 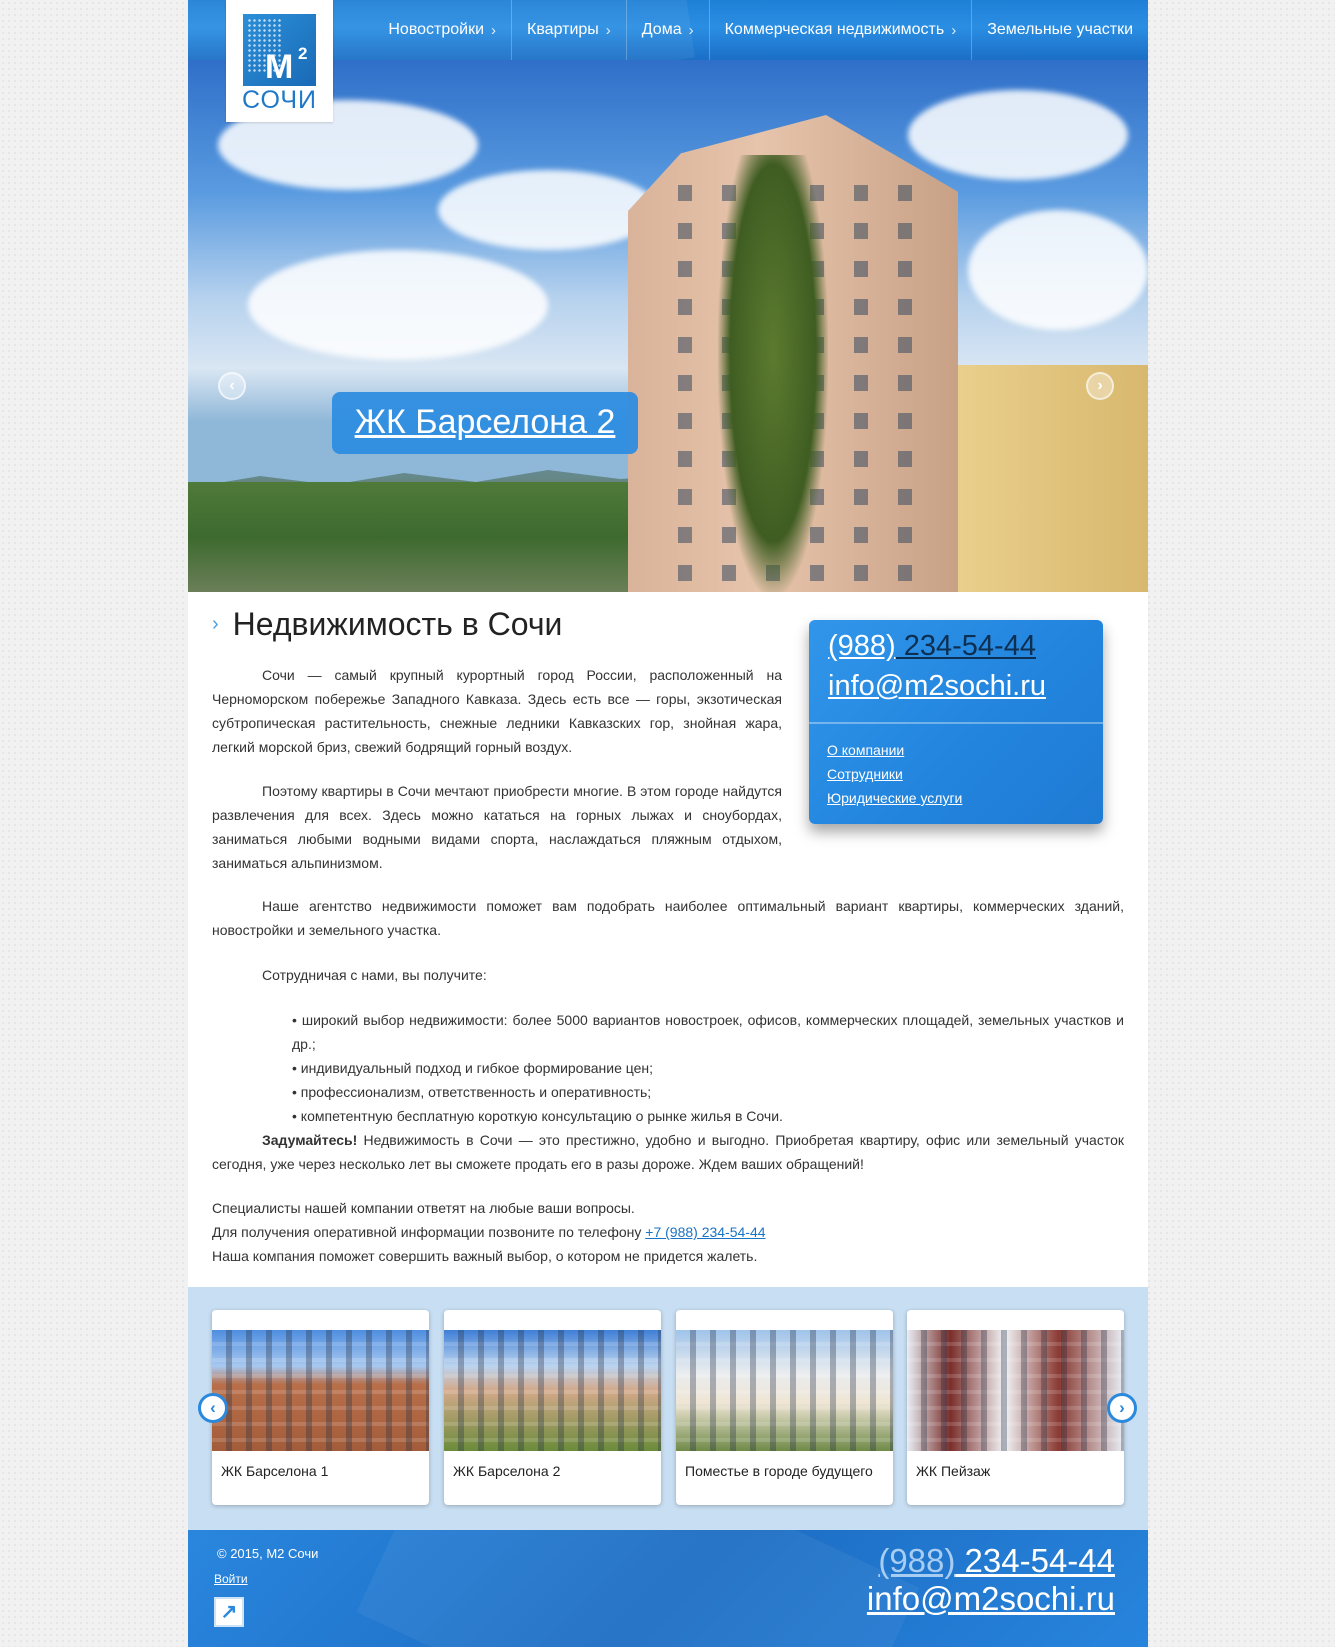 I want to click on logo-mark: M 2, so click(x=279, y=50).